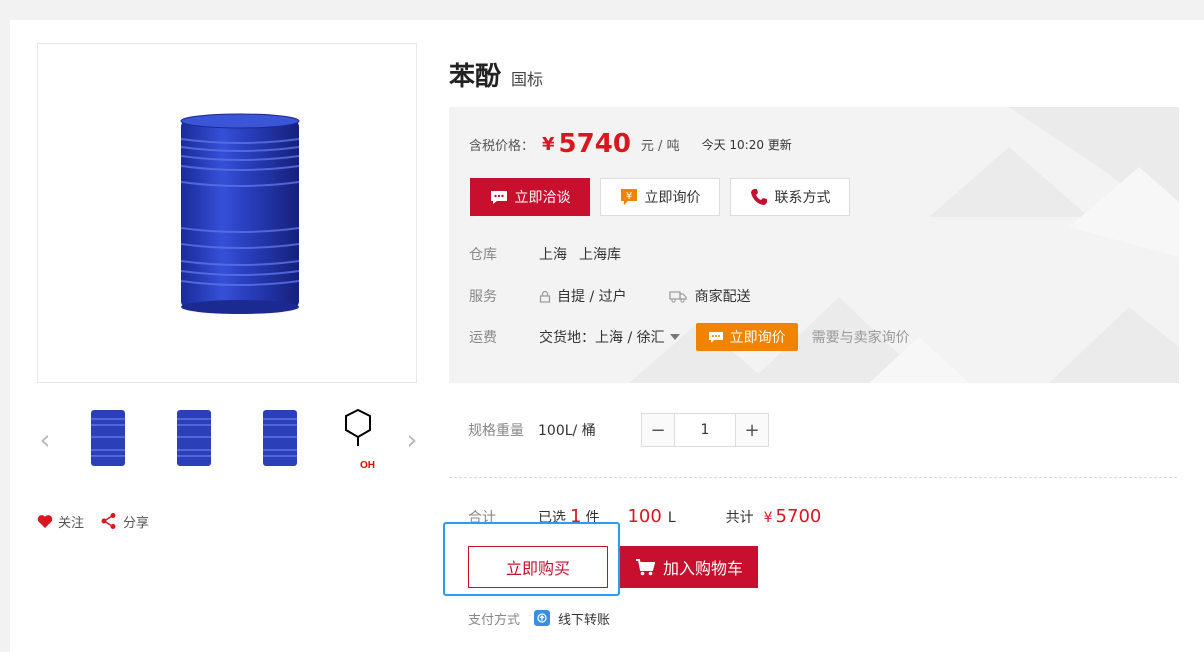  I want to click on quantity-input, so click(705, 430).